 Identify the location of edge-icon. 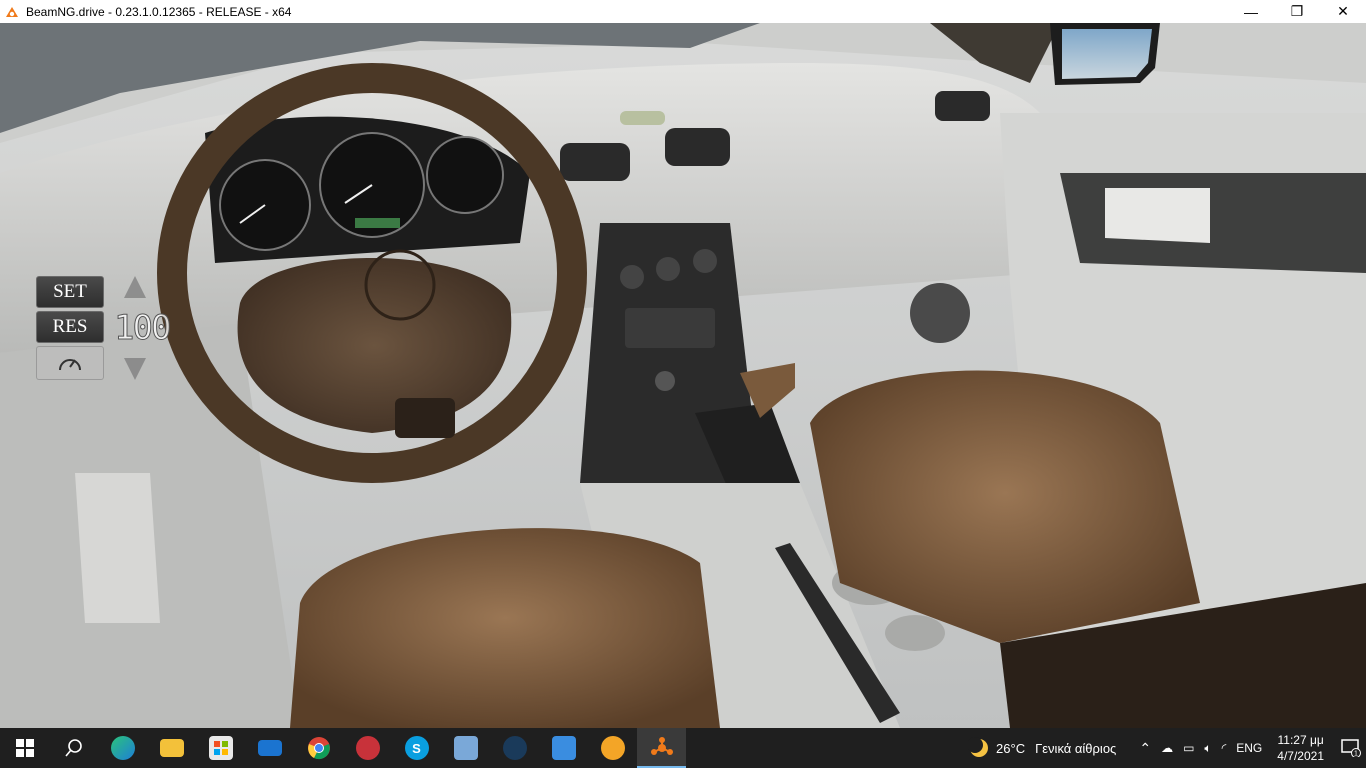
(122, 748).